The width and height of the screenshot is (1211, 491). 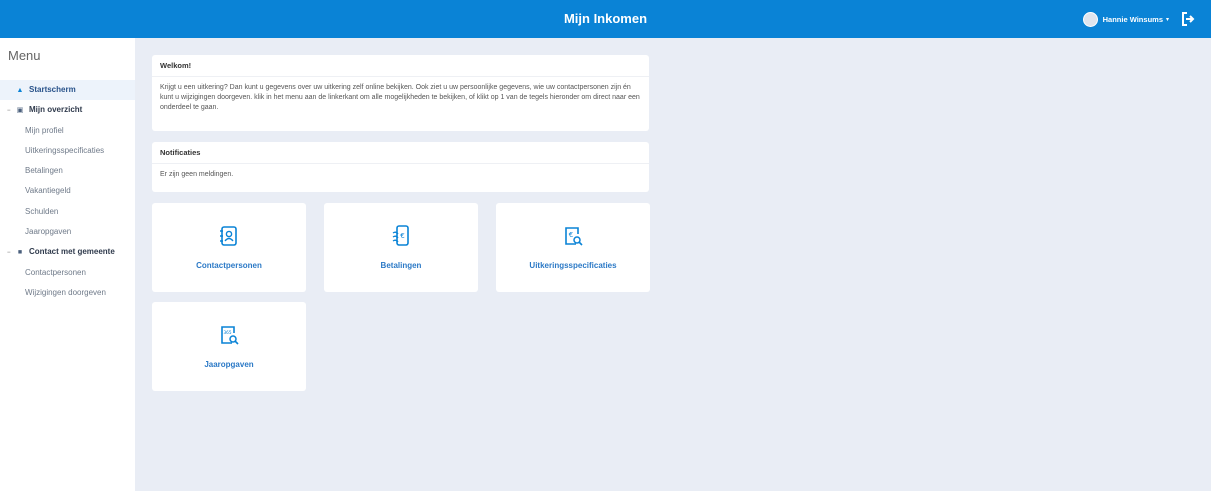 What do you see at coordinates (574, 236) in the screenshot?
I see `euro-search-icon: €` at bounding box center [574, 236].